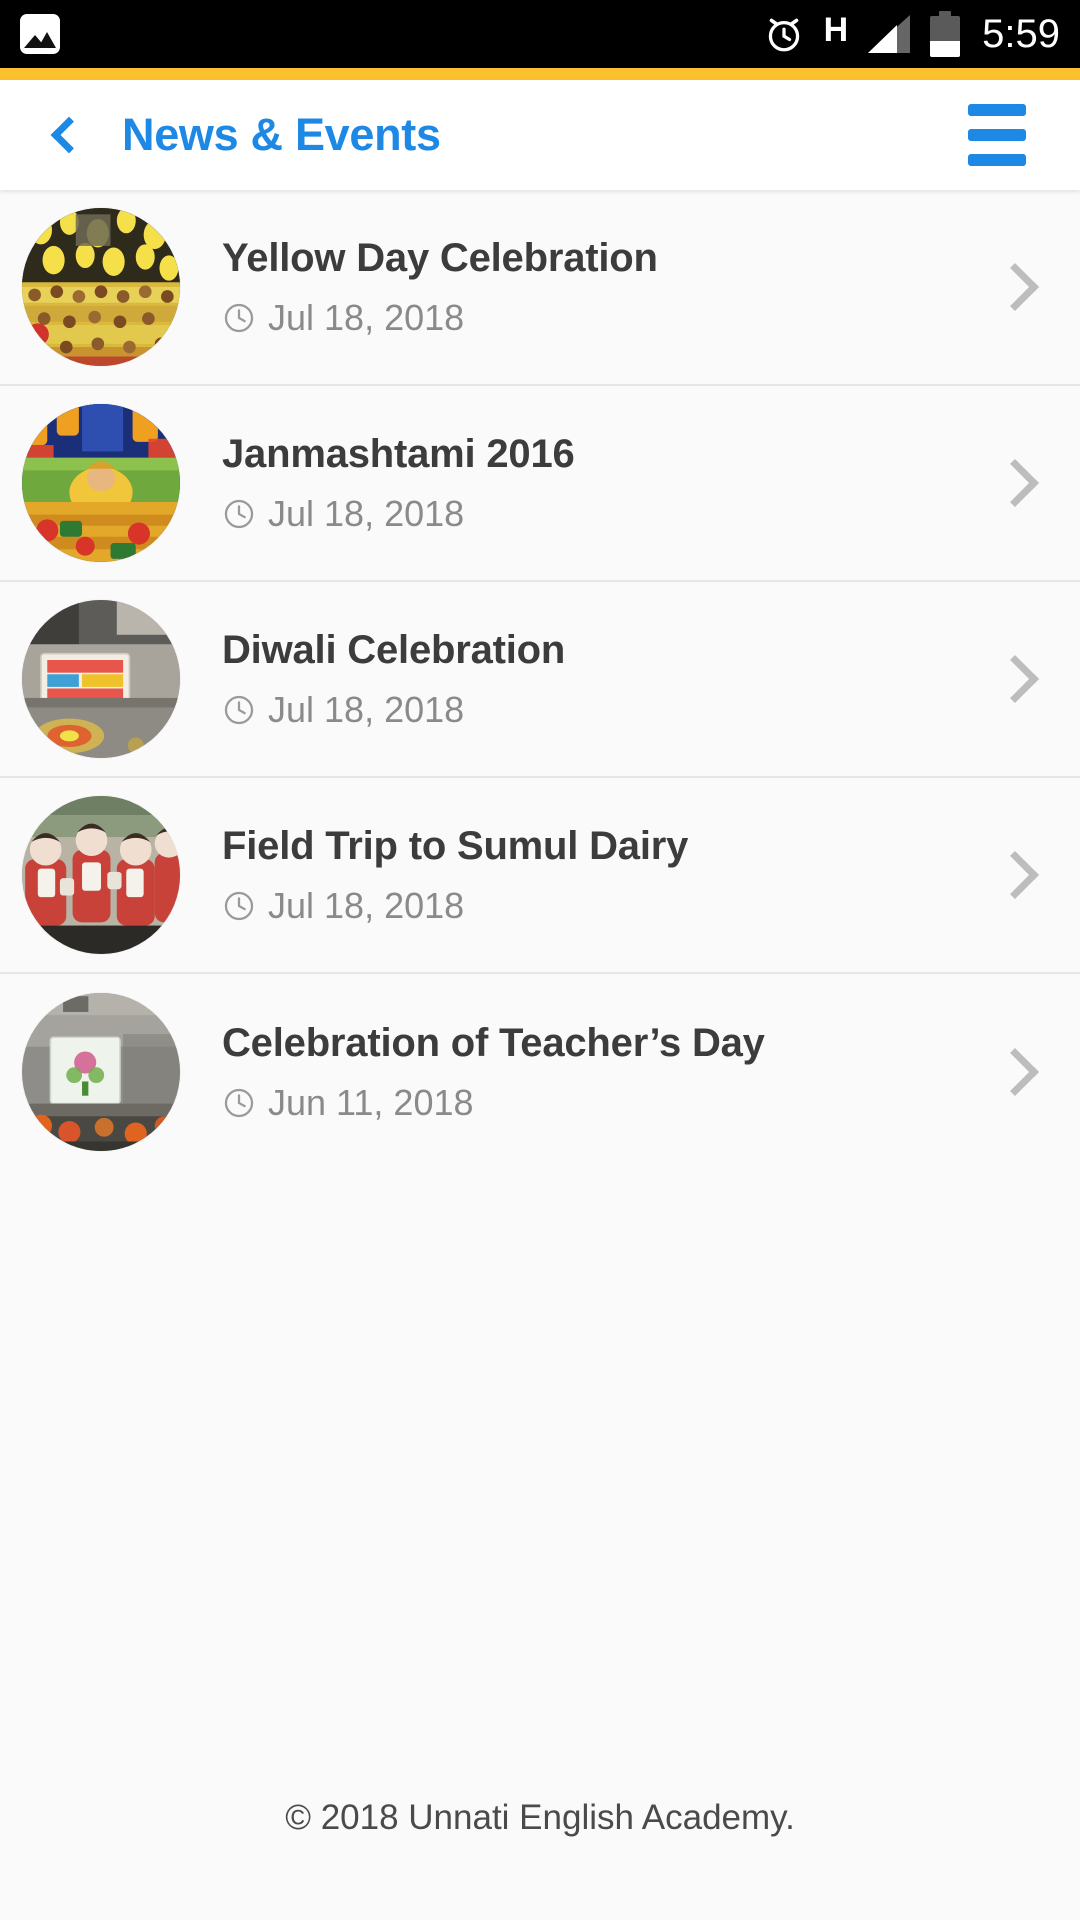 The width and height of the screenshot is (1080, 1920). Describe the element at coordinates (610, 1103) in the screenshot. I see `list-item-date: Jun 11, 2018` at that location.